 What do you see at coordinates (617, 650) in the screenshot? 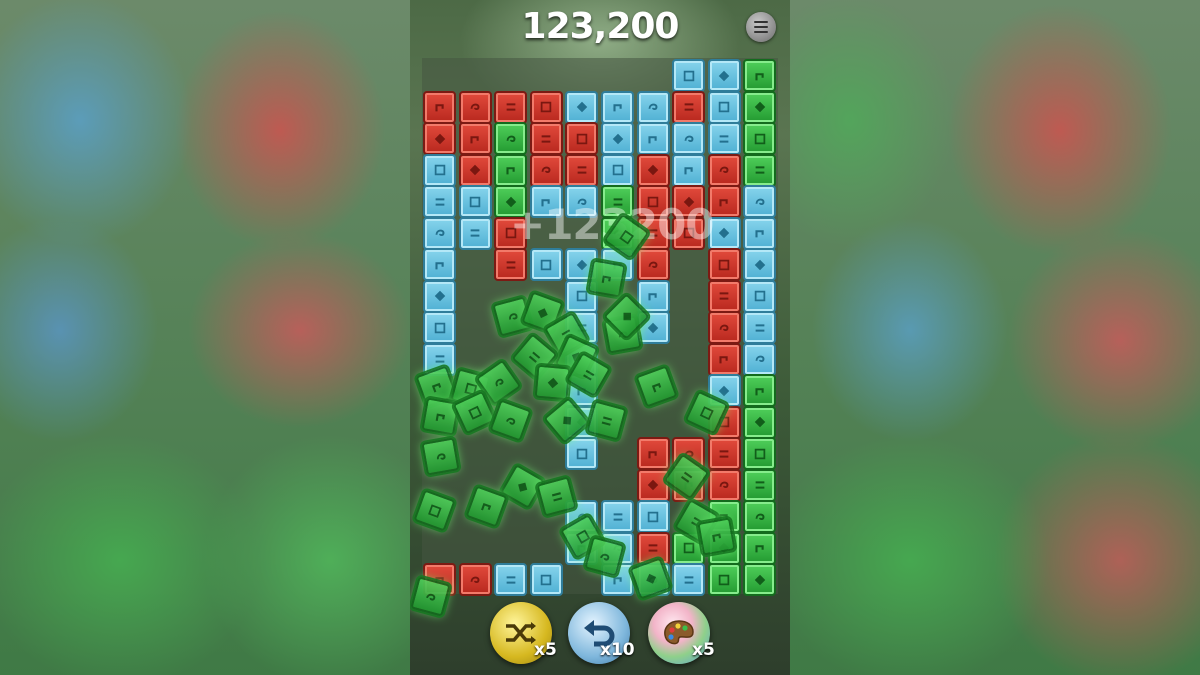
I see `undo-count: x10` at bounding box center [617, 650].